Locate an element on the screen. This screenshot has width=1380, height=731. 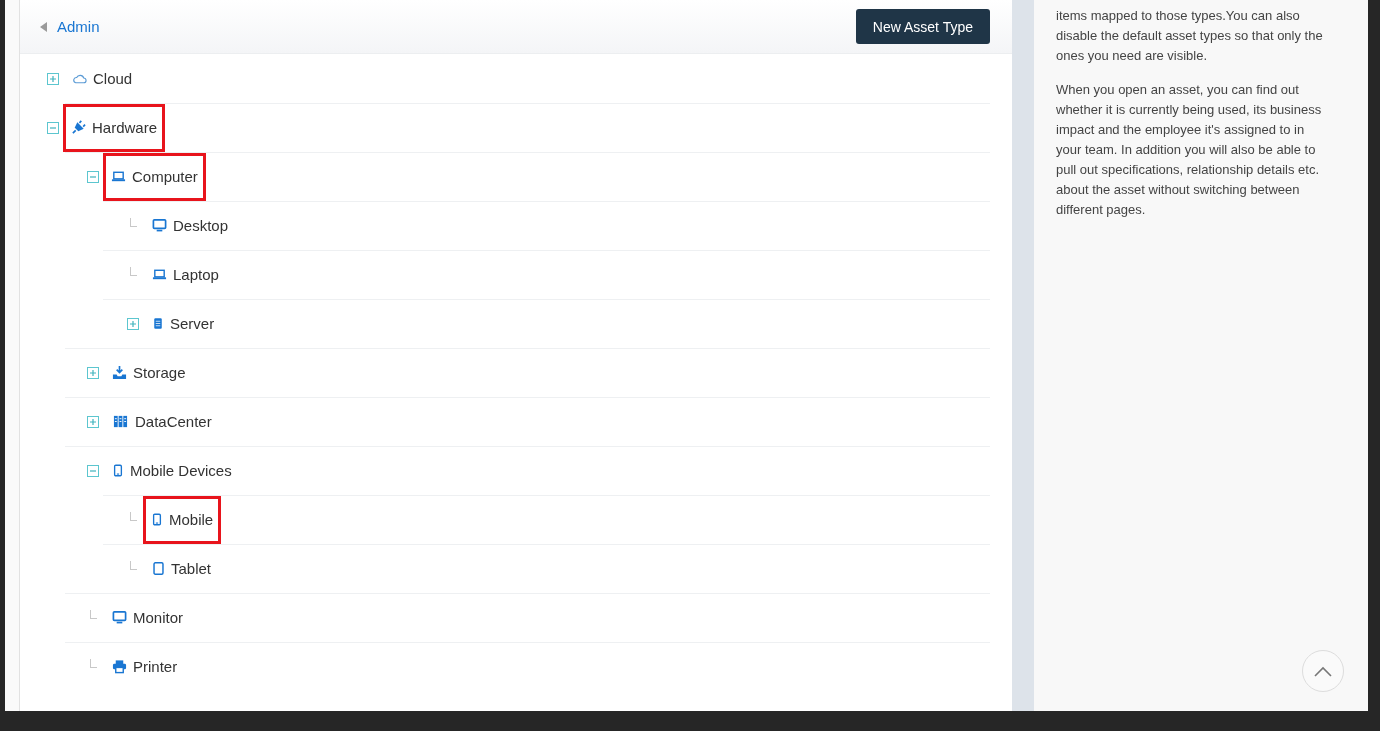
back-link: Admin is located at coordinates (70, 26).